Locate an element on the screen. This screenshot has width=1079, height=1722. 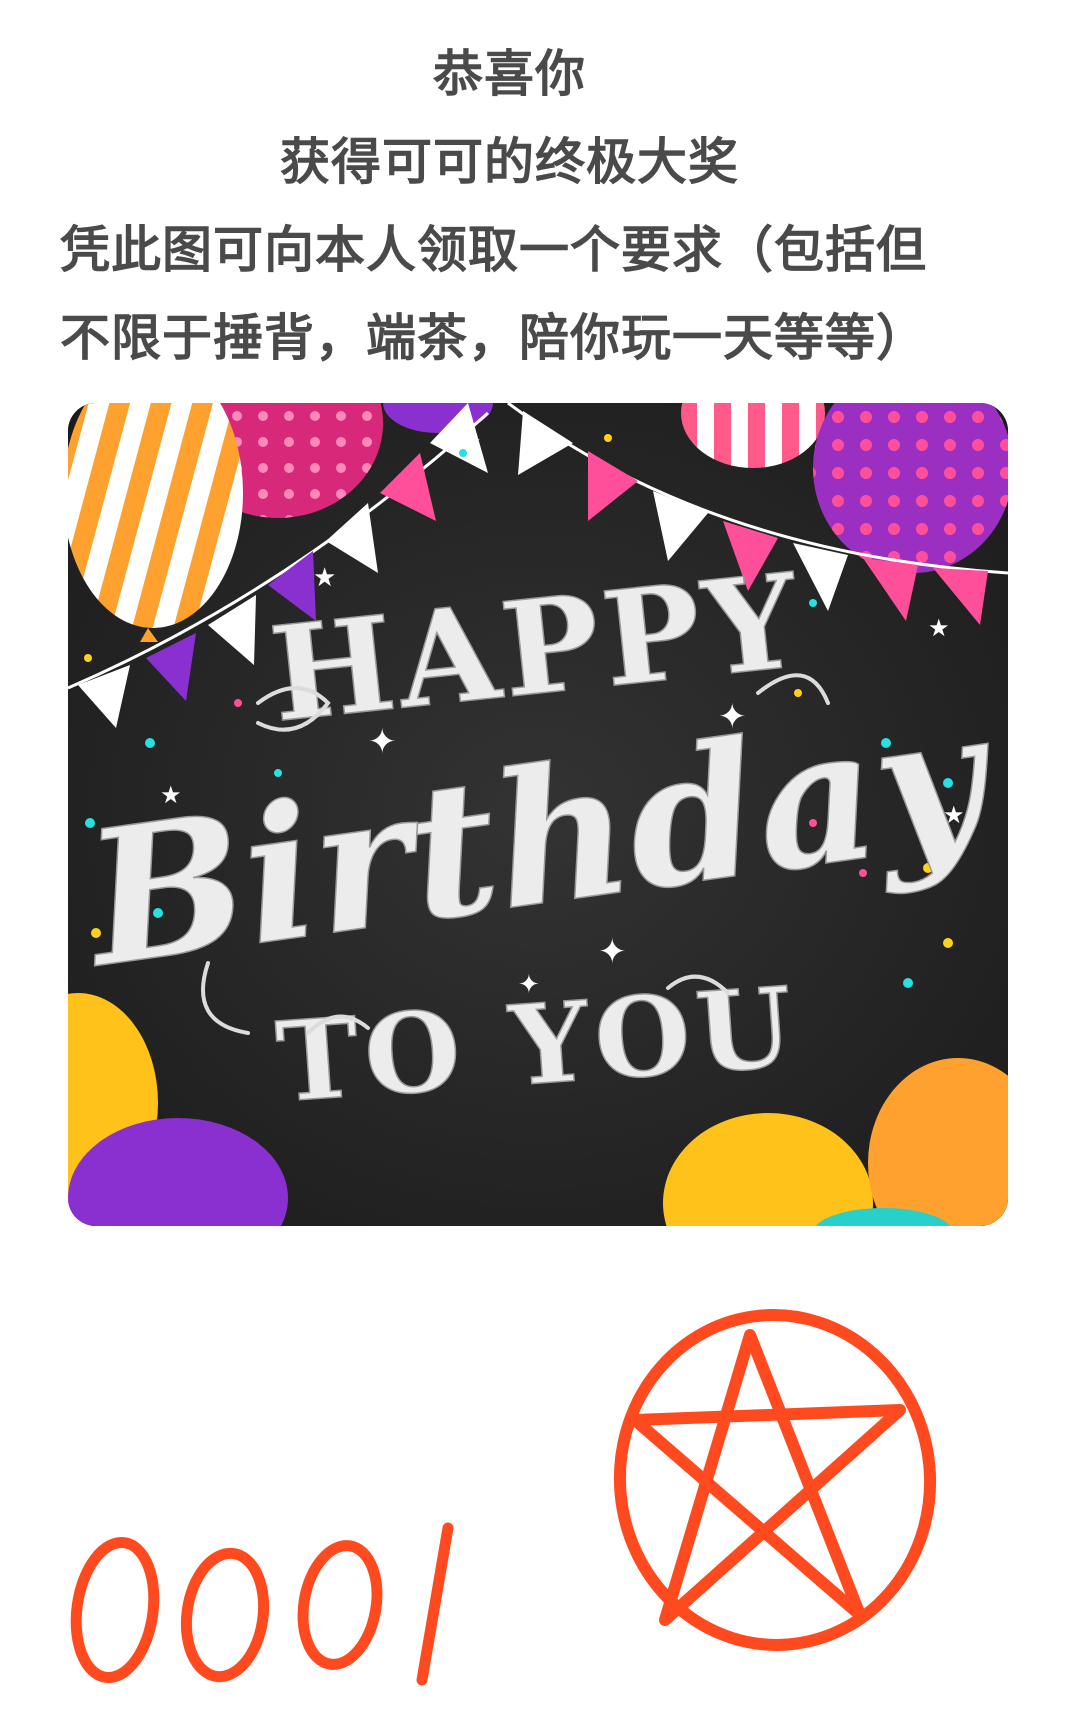
star-stamp is located at coordinates (780, 1480).